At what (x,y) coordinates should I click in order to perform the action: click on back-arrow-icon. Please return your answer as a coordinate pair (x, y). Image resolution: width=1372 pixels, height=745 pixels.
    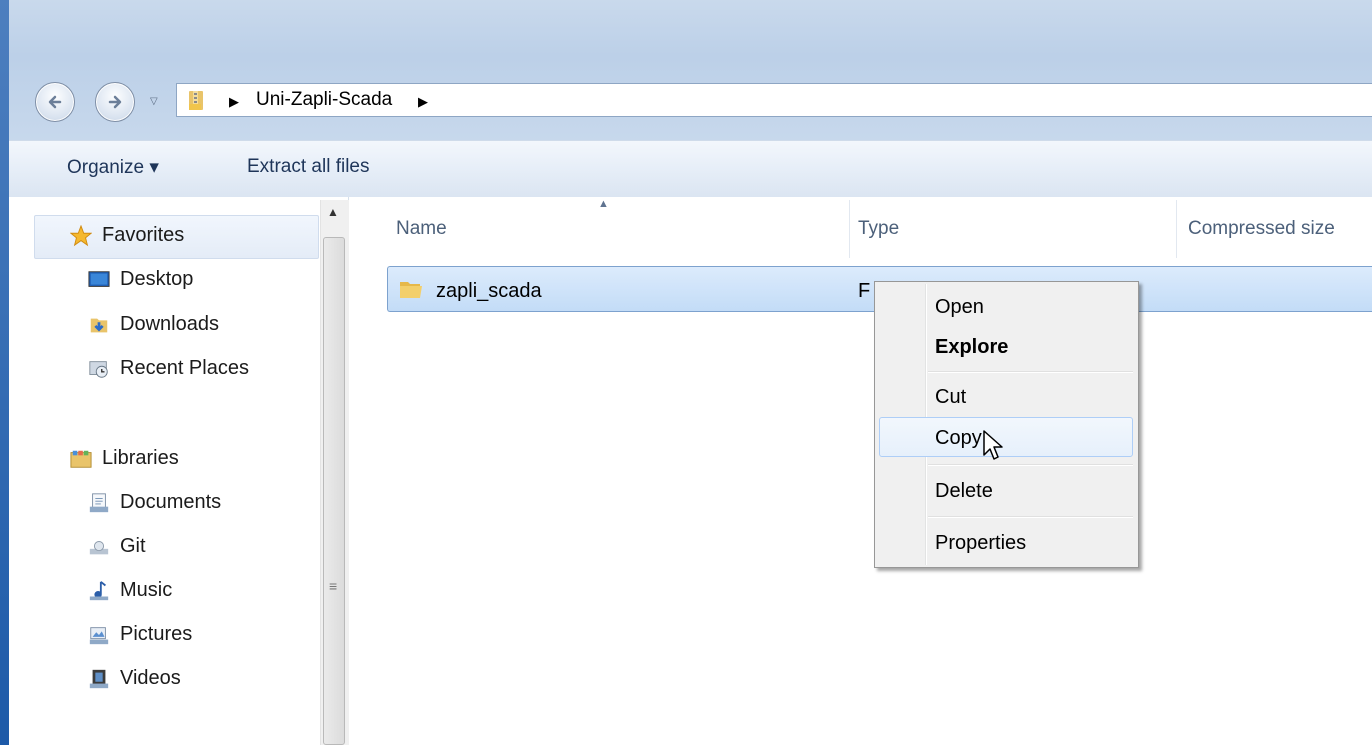
    Looking at the image, I should click on (55, 102).